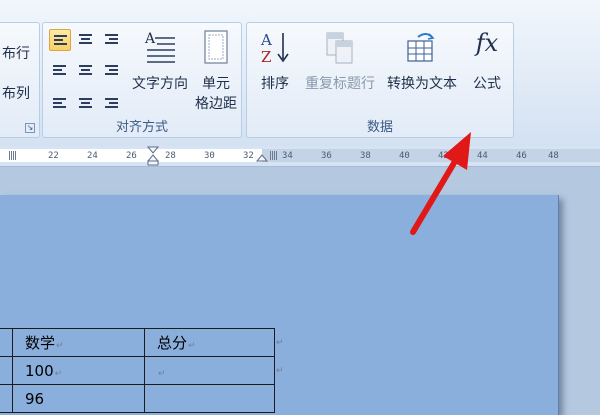 This screenshot has width=600, height=415. I want to click on document-table: 数学↵ 总分↵ 100↵ ↵ 96, so click(137, 370).